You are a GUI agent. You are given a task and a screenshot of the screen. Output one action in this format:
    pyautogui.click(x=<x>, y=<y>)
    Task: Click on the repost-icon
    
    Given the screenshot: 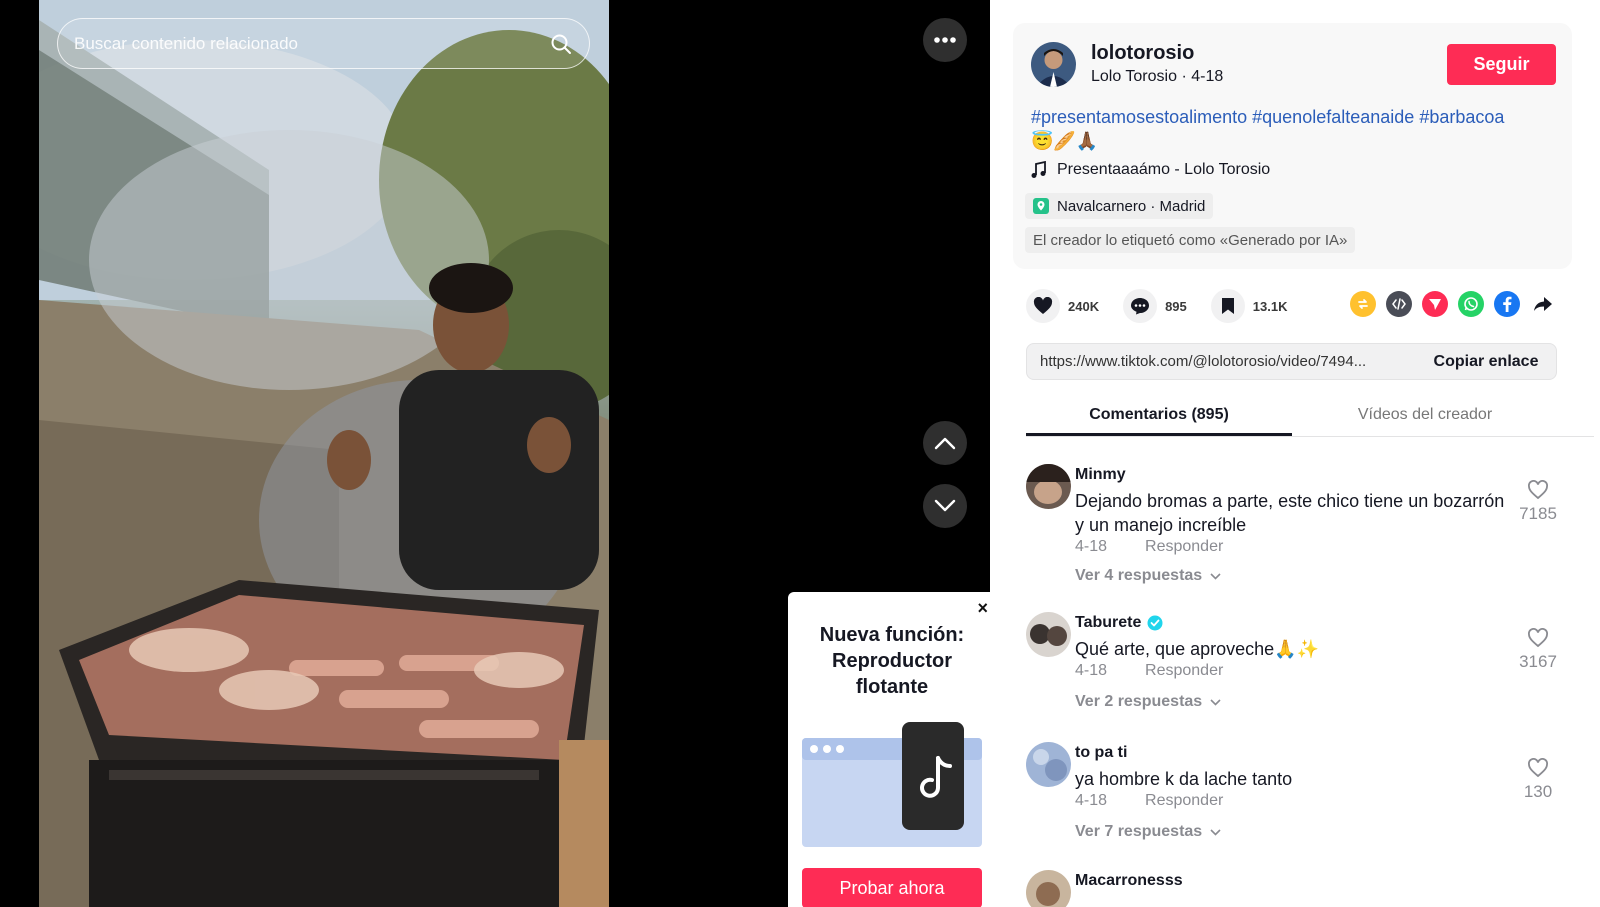 What is the action you would take?
    pyautogui.click(x=1363, y=304)
    